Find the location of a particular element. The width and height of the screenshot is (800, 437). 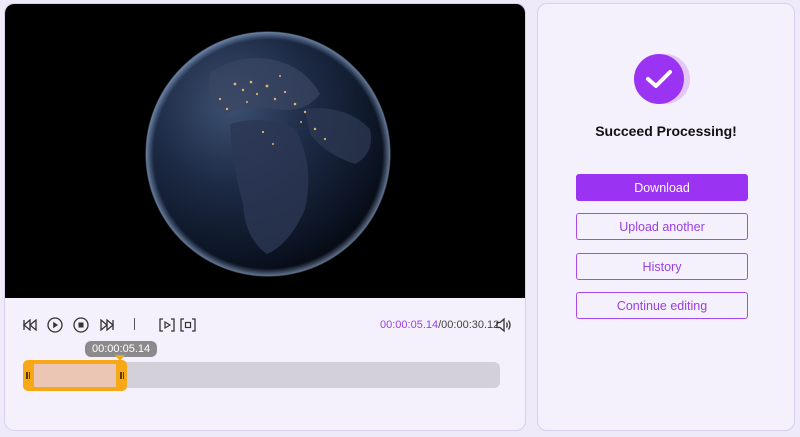

mark-out-button is located at coordinates (188, 325).